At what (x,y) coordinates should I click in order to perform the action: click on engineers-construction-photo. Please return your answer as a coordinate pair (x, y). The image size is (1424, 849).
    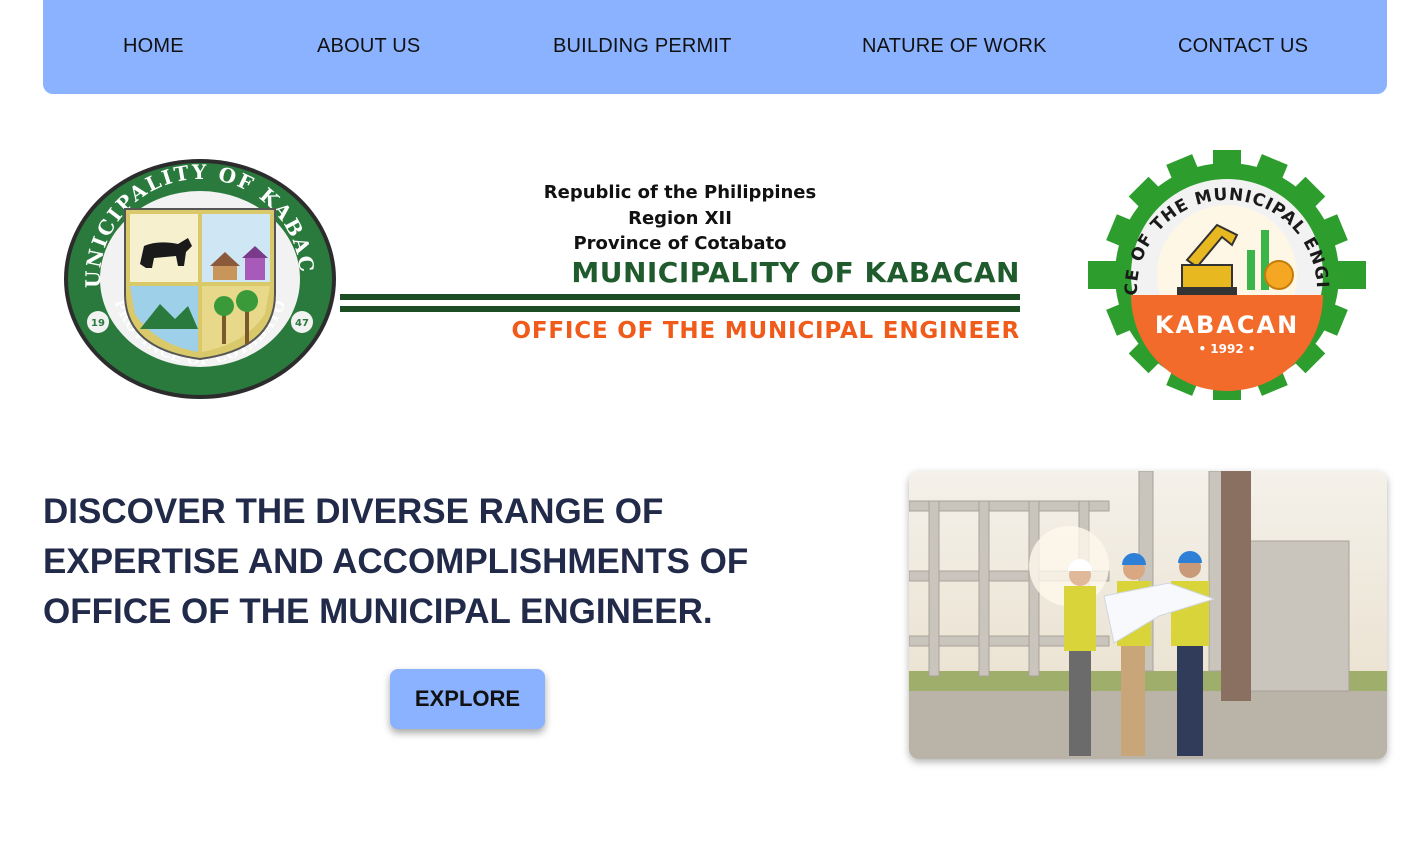
    Looking at the image, I should click on (1148, 615).